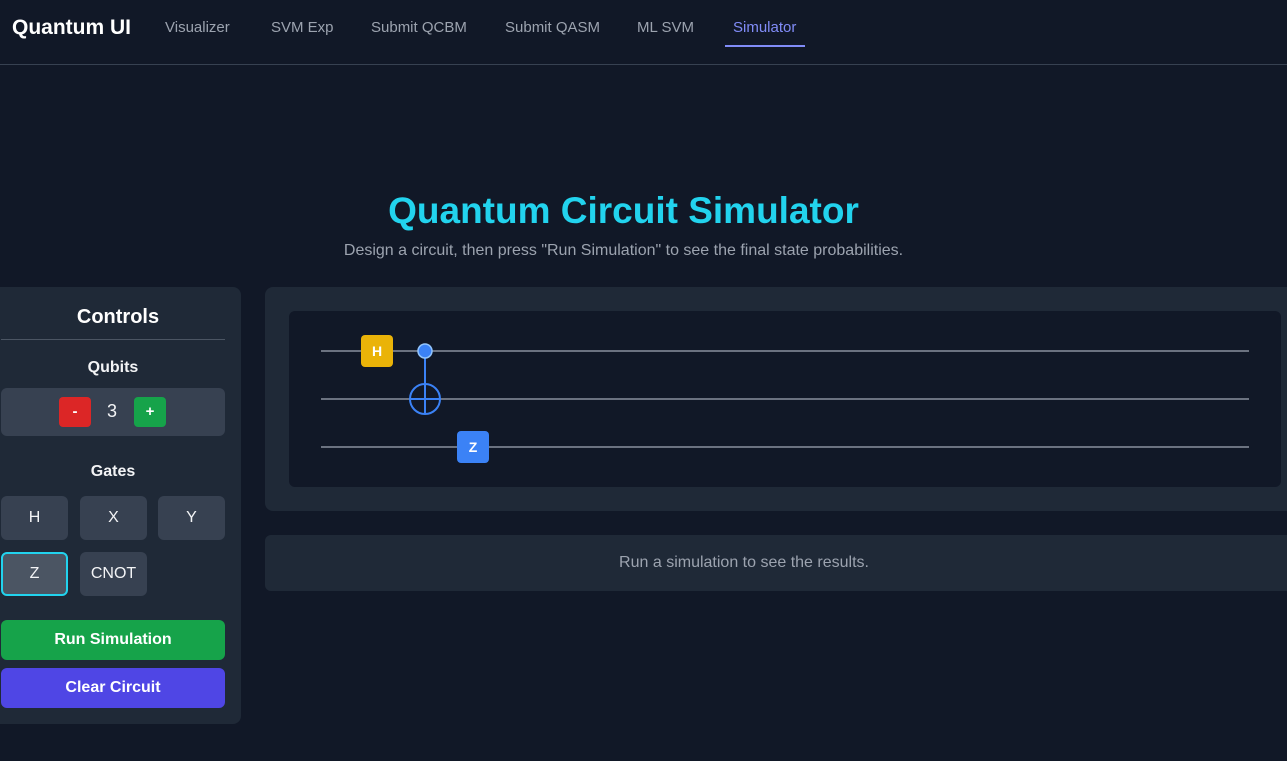  I want to click on qubits-label: Qubits, so click(113, 367).